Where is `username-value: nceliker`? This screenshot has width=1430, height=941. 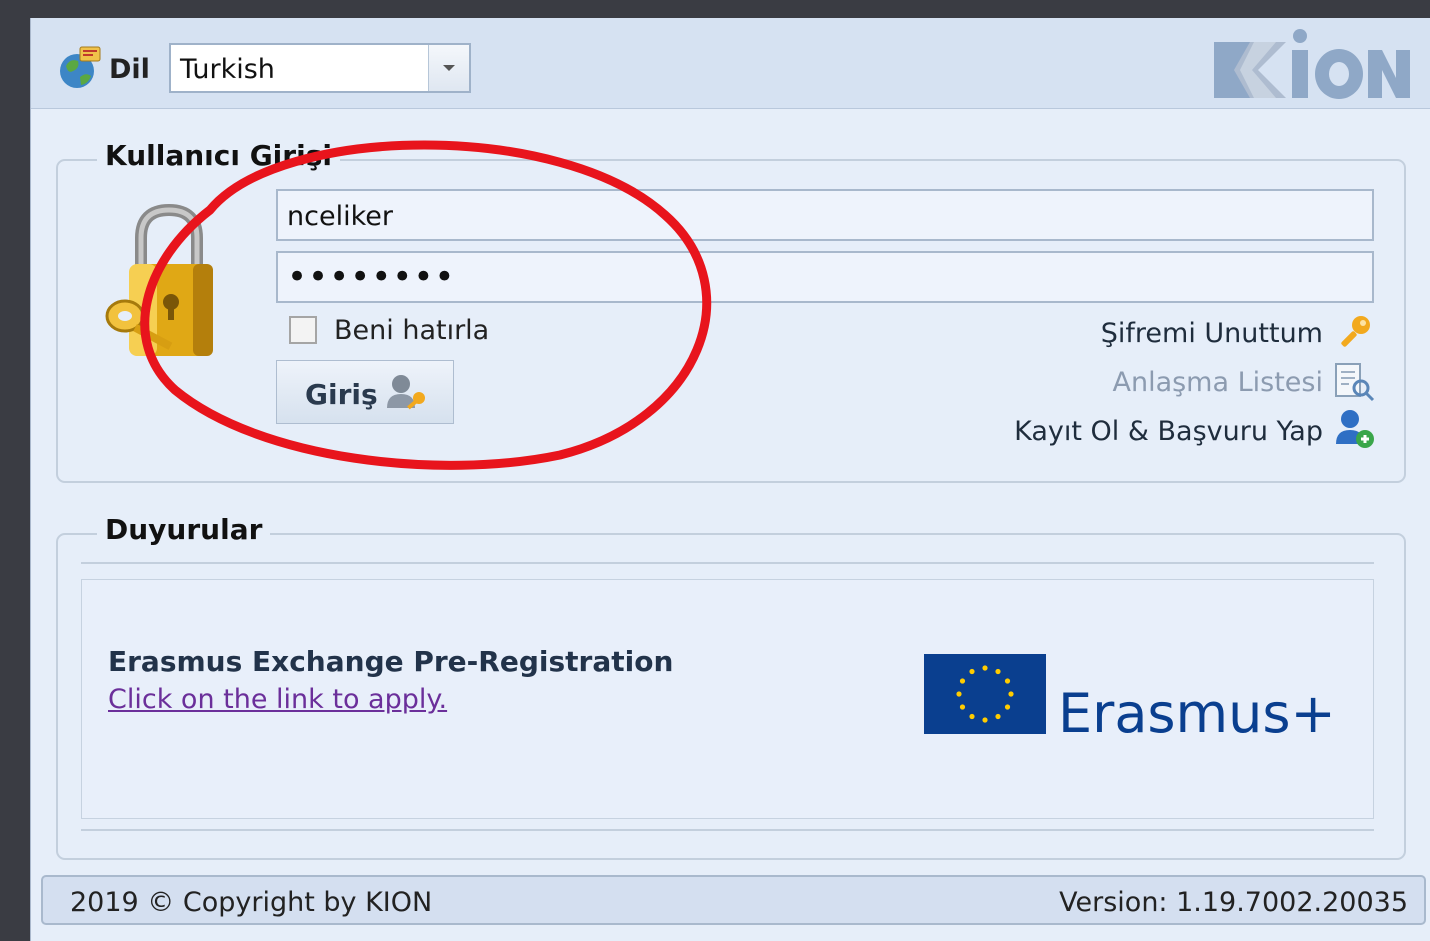
username-value: nceliker is located at coordinates (340, 216).